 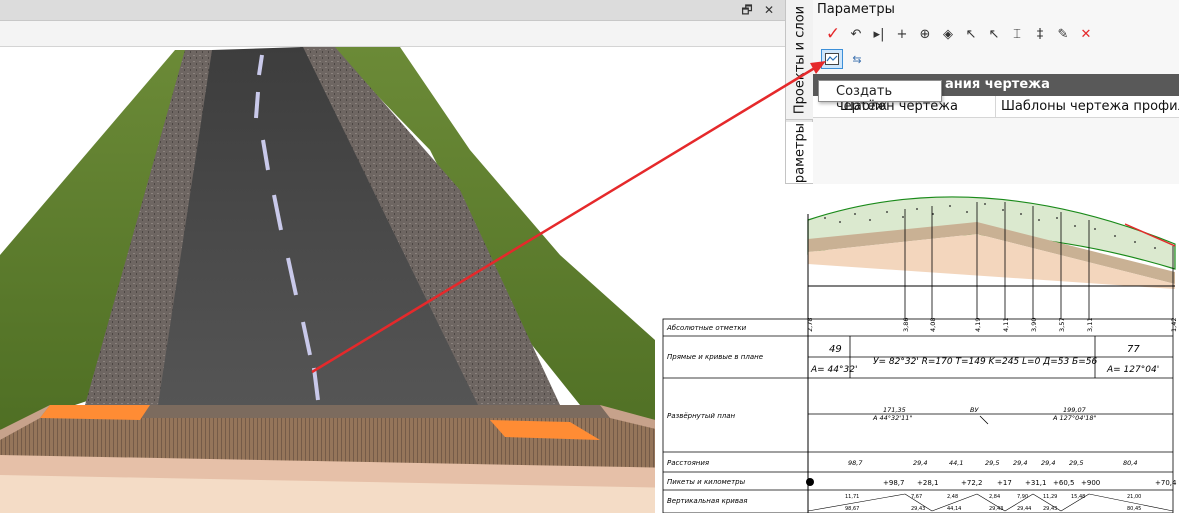 I want to click on picket-7: +900, so click(x=1090, y=483).